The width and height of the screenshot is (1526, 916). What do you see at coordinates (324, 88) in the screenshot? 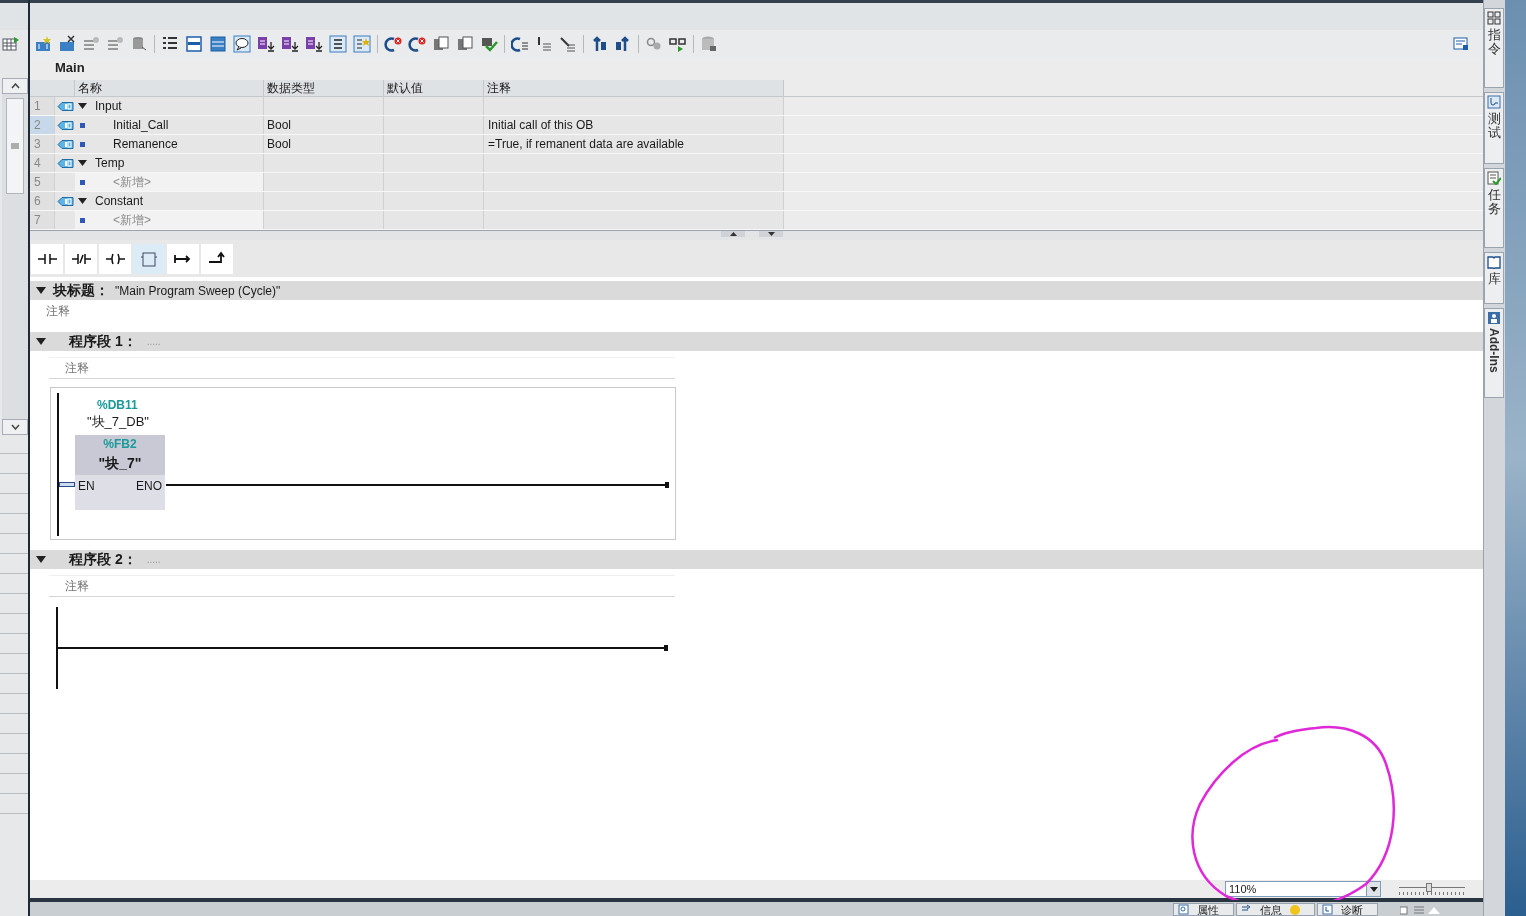
I see `column-header: 数据类型` at bounding box center [324, 88].